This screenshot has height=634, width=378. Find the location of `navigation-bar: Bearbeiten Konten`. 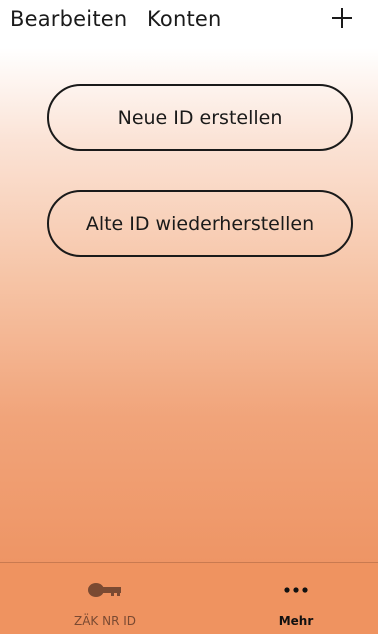

navigation-bar: Bearbeiten Konten is located at coordinates (189, 24).